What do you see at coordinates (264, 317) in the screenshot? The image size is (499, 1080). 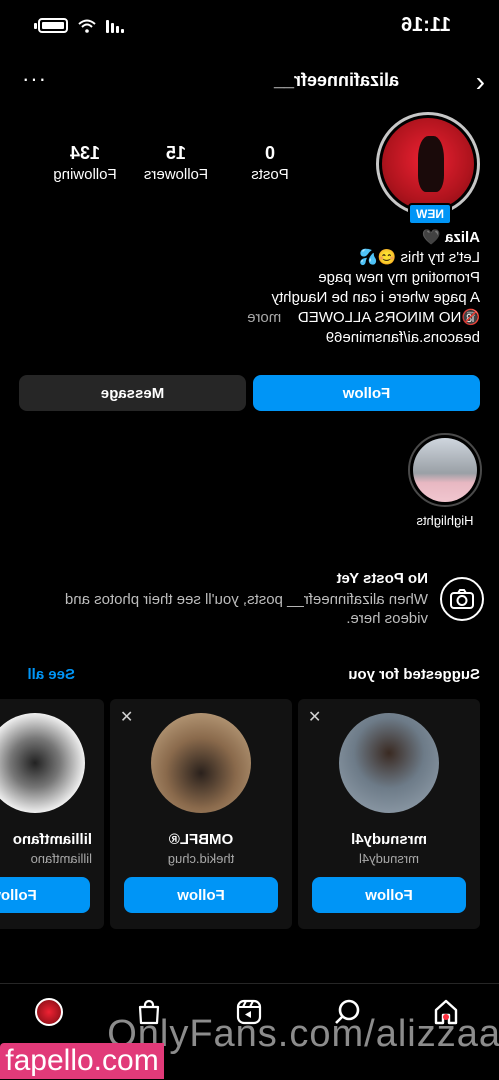 I see `bio-more-link: more` at bounding box center [264, 317].